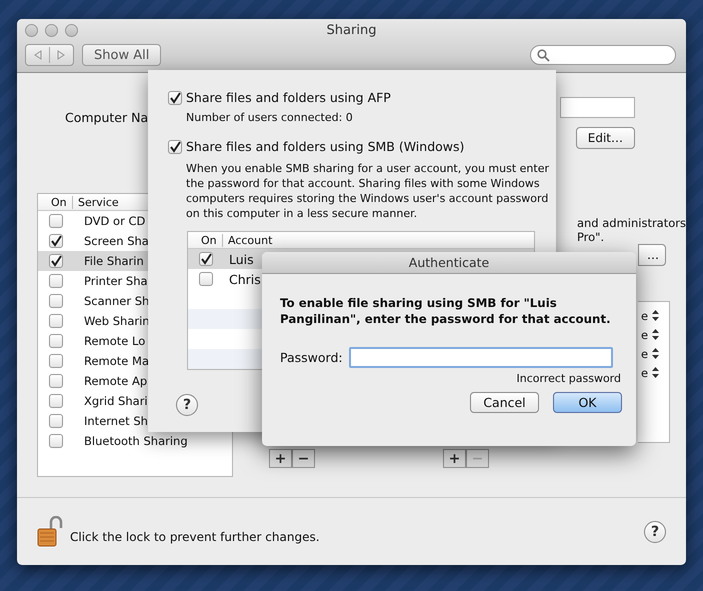 This screenshot has width=703, height=591. What do you see at coordinates (113, 261) in the screenshot?
I see `service-name: File Sharin` at bounding box center [113, 261].